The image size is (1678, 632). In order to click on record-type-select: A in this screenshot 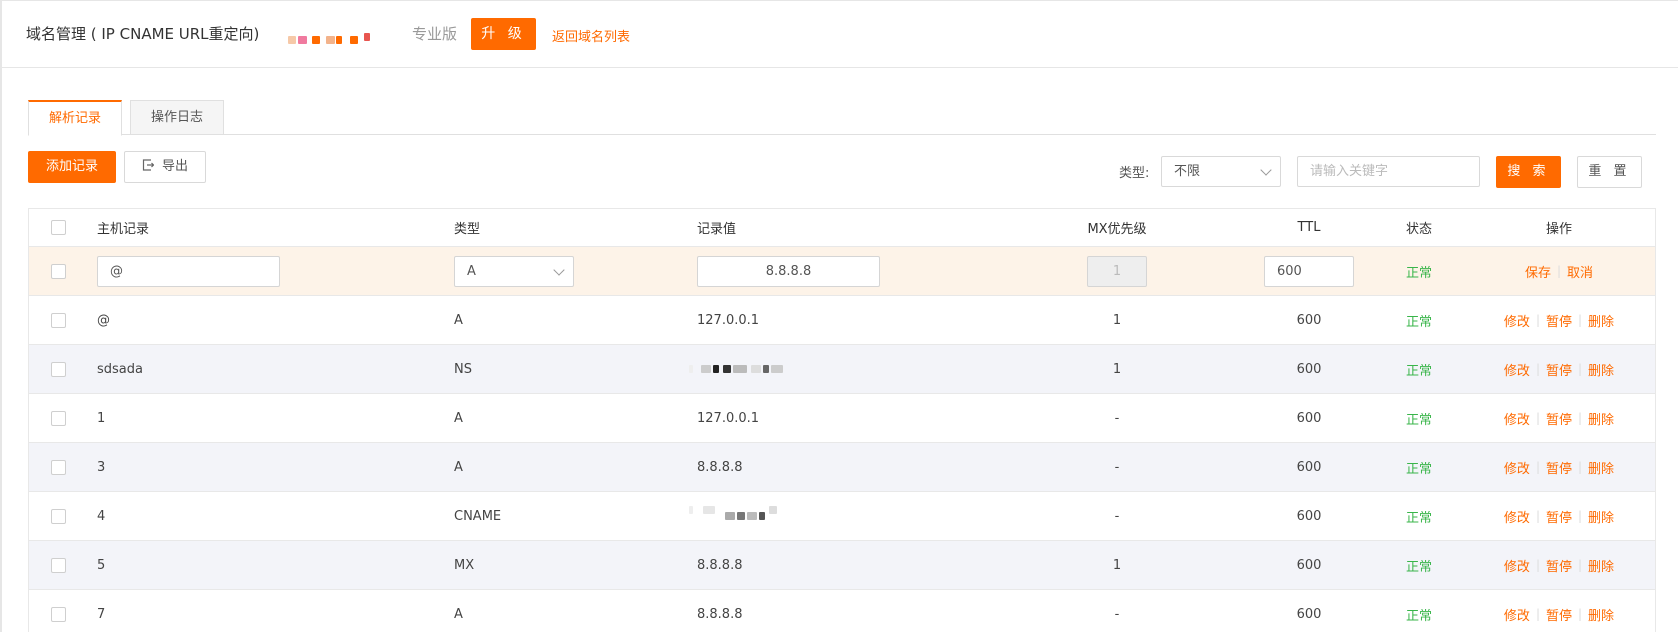, I will do `click(514, 271)`.